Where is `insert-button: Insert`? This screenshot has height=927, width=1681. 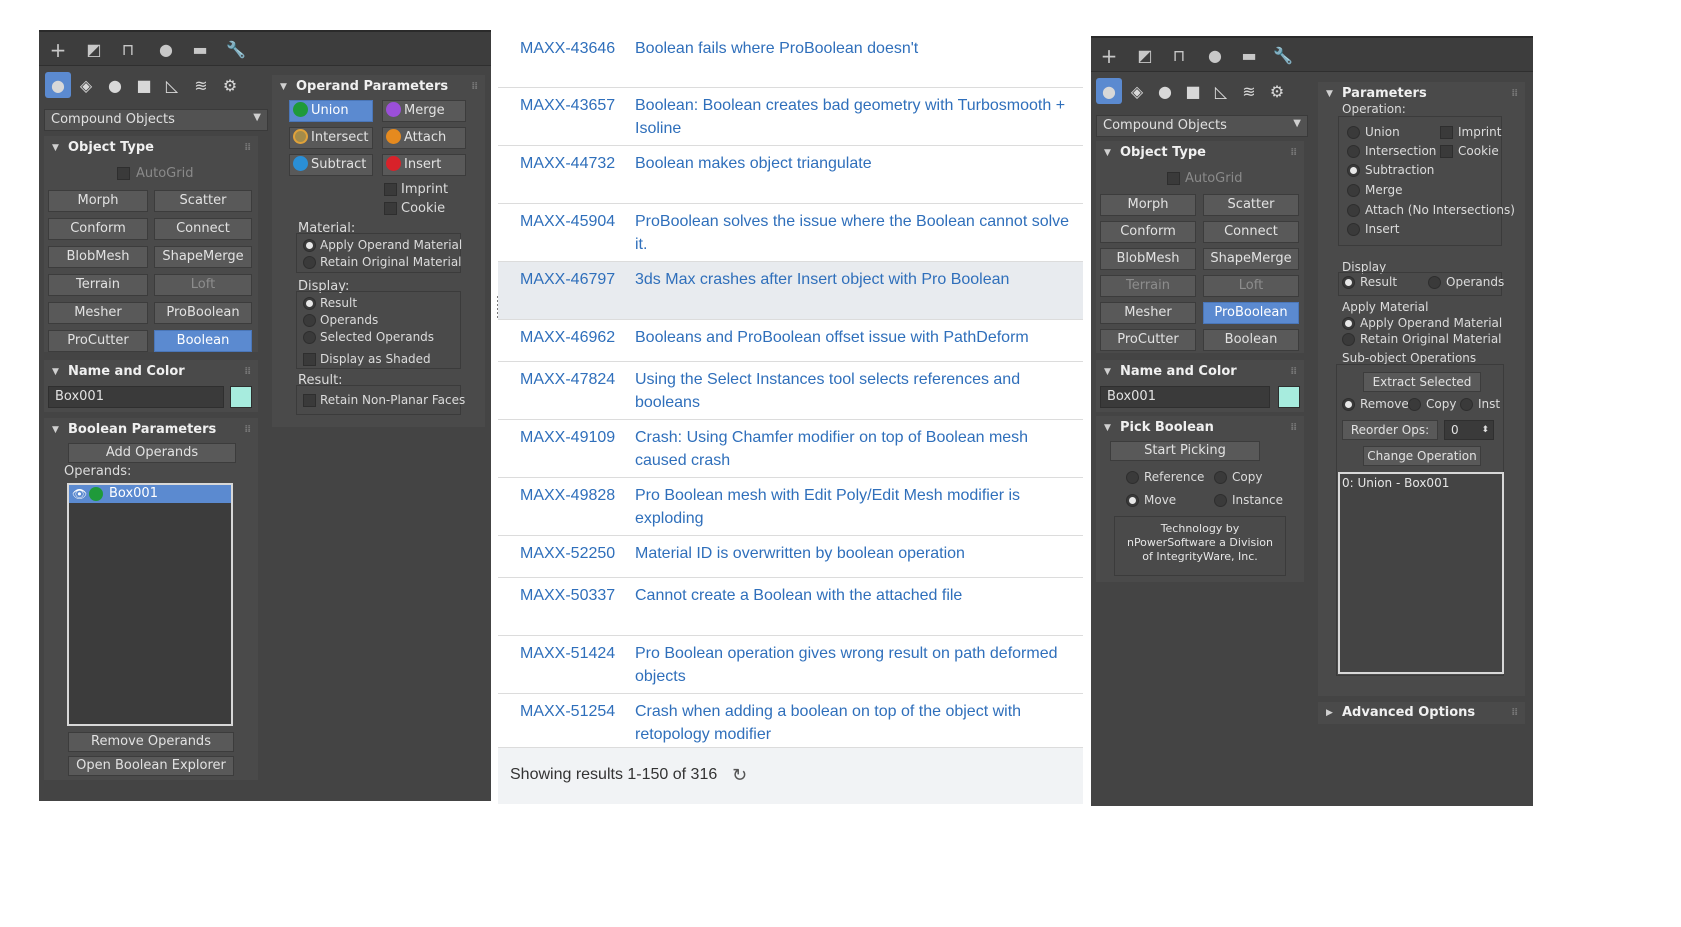
insert-button: Insert is located at coordinates (424, 165).